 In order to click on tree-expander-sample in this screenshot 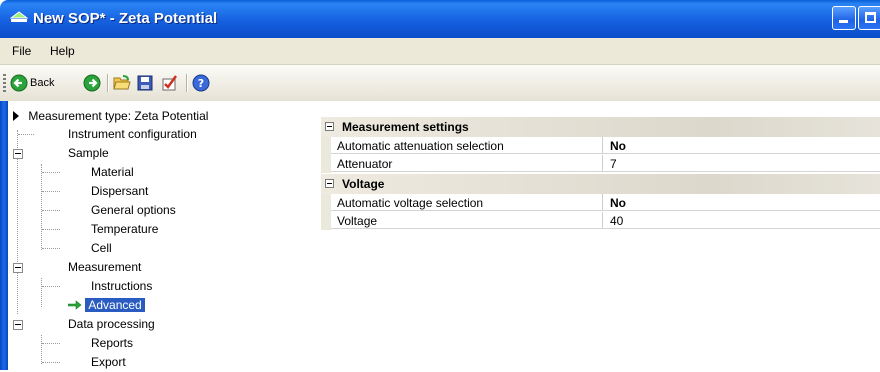, I will do `click(18, 154)`.